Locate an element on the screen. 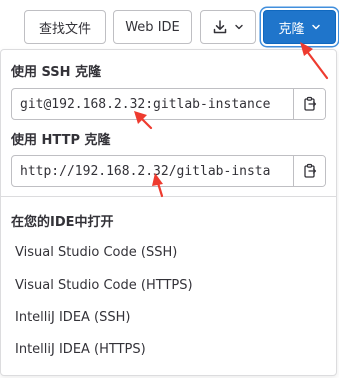  ide-option-intellij-https: IntelliJ IDEA (HTTPS) is located at coordinates (80, 349).